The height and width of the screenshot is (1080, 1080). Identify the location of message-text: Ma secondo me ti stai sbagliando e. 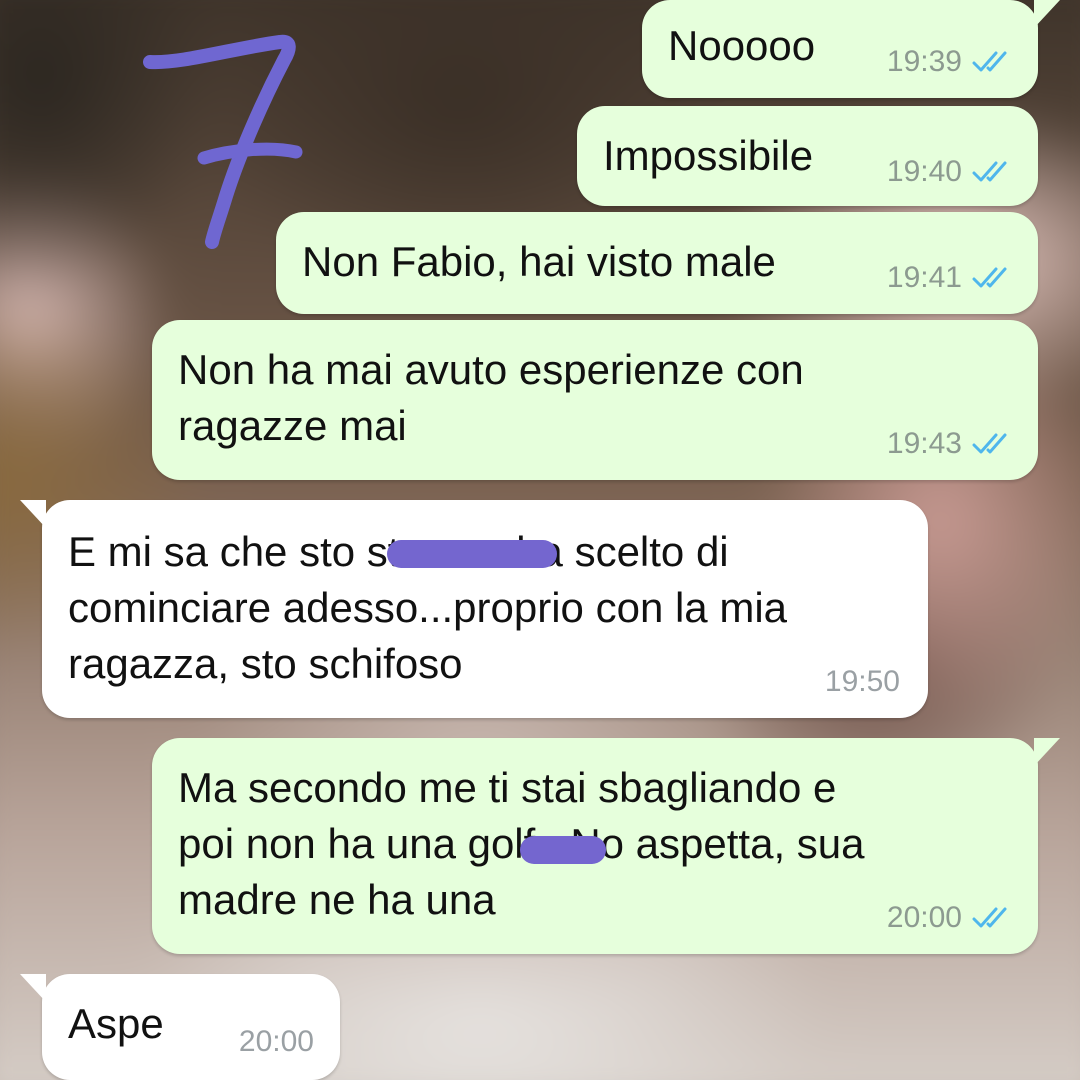
(507, 787).